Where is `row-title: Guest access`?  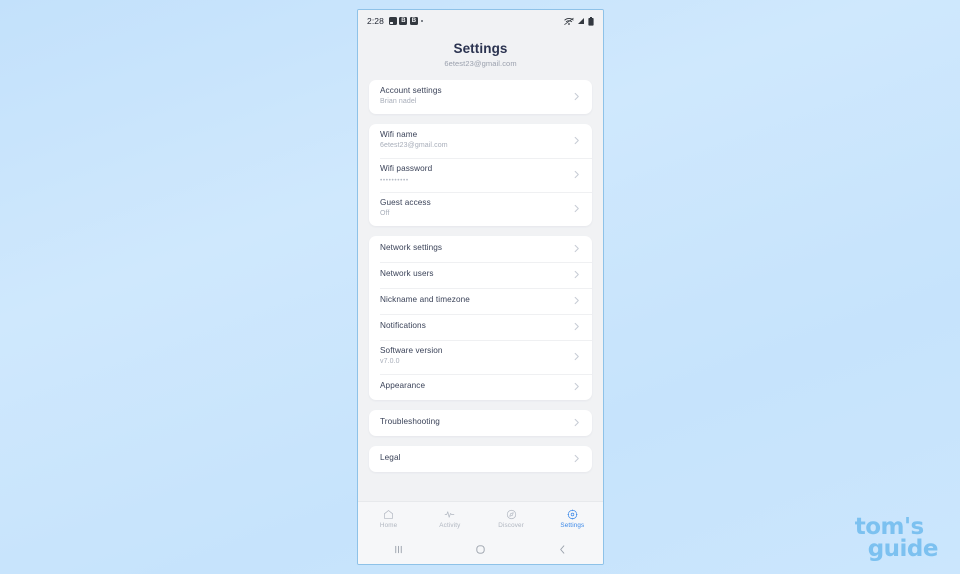
row-title: Guest access is located at coordinates (405, 203).